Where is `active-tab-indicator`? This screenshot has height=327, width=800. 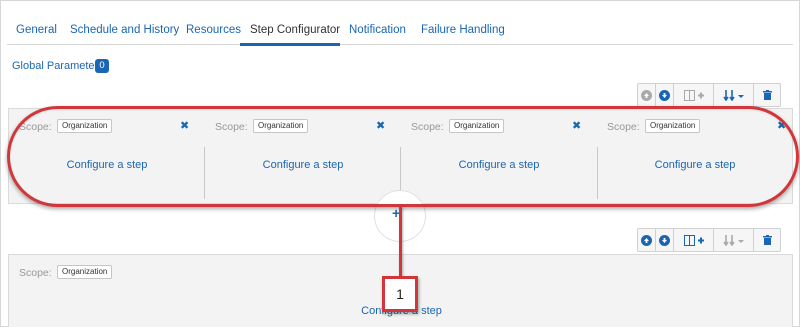 active-tab-indicator is located at coordinates (290, 44).